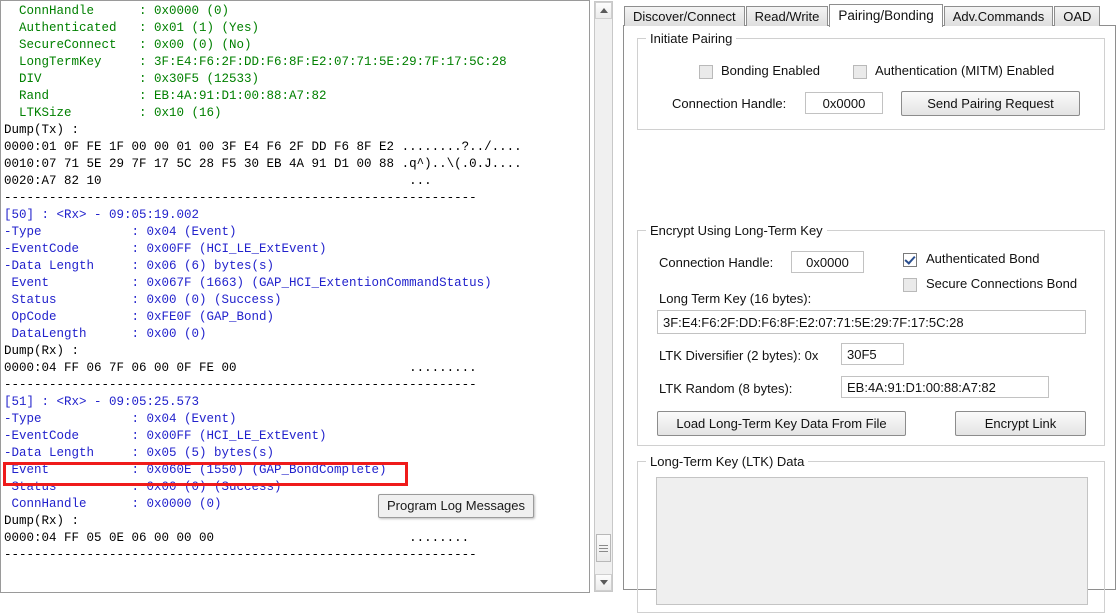  I want to click on log-vertical-scrollbar, so click(603, 296).